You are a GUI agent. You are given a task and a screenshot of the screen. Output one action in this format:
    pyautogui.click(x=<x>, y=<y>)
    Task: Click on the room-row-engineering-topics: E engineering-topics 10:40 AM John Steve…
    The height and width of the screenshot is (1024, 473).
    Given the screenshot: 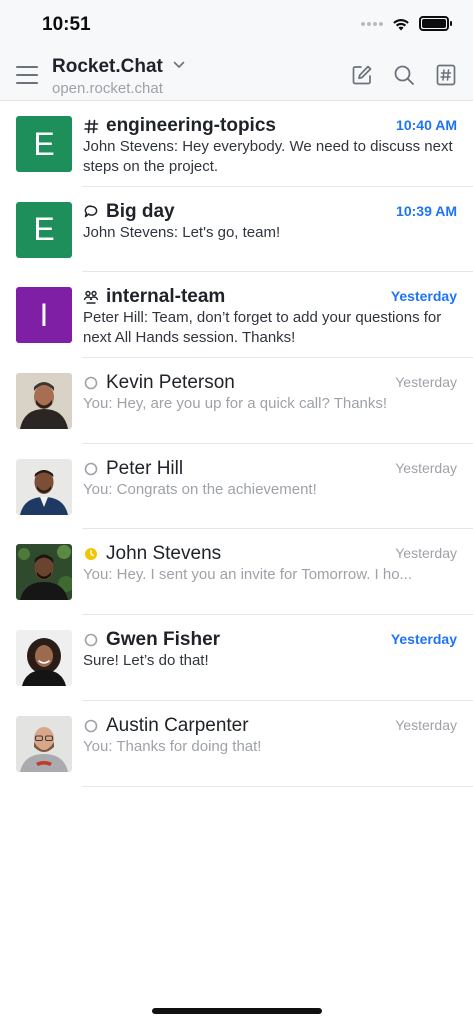 What is the action you would take?
    pyautogui.click(x=236, y=144)
    